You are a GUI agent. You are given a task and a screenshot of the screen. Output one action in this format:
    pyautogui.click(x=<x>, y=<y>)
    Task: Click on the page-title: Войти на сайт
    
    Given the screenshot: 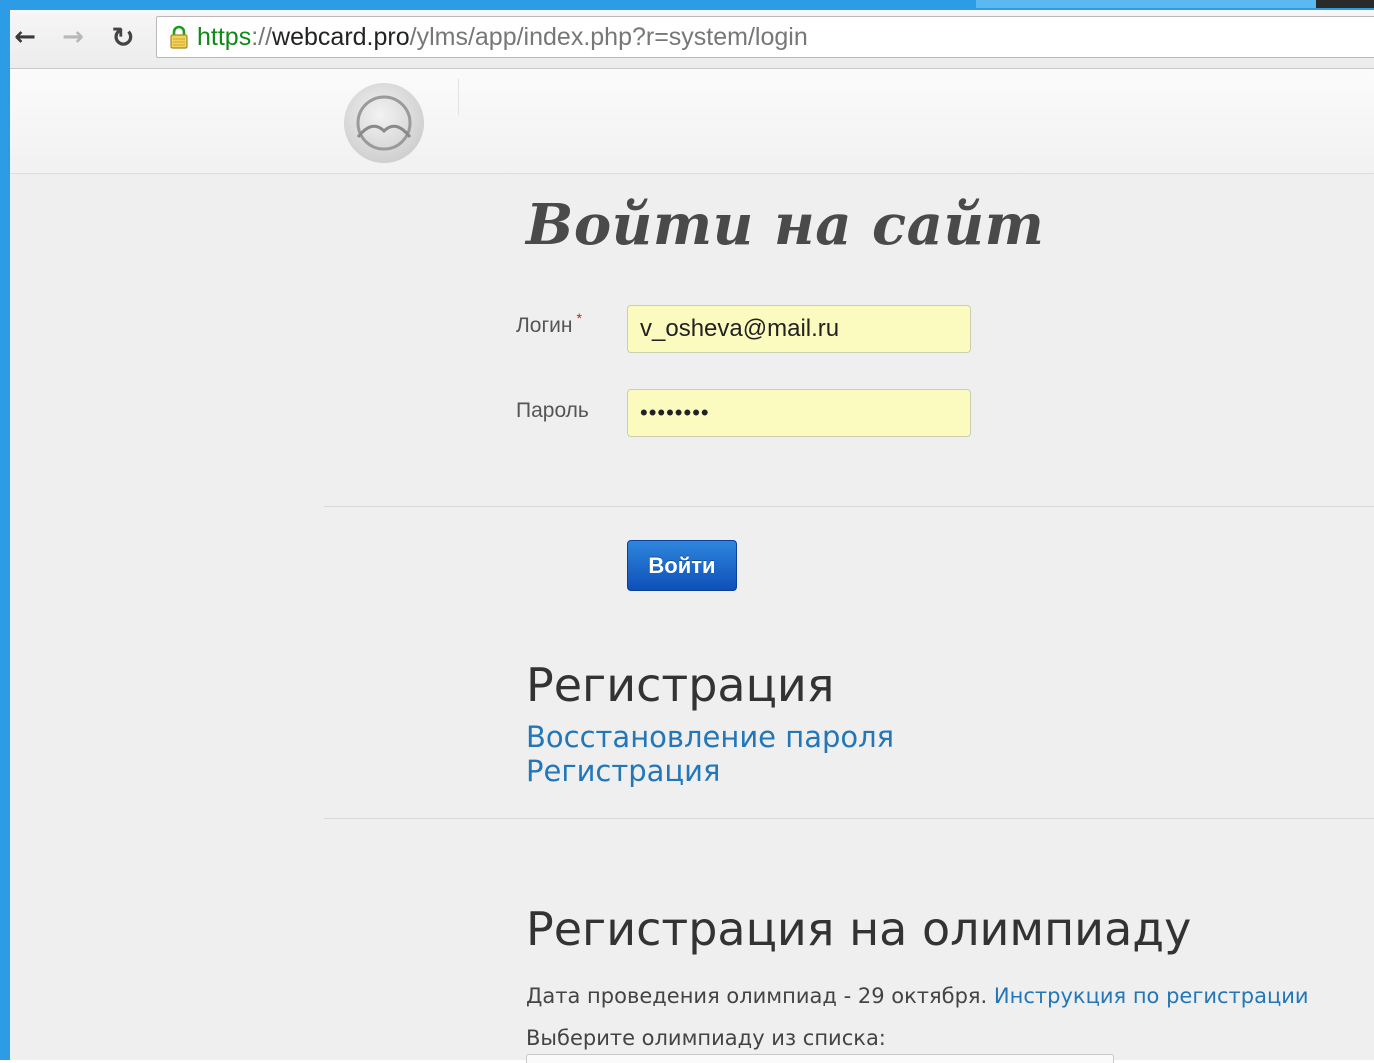 What is the action you would take?
    pyautogui.click(x=785, y=225)
    